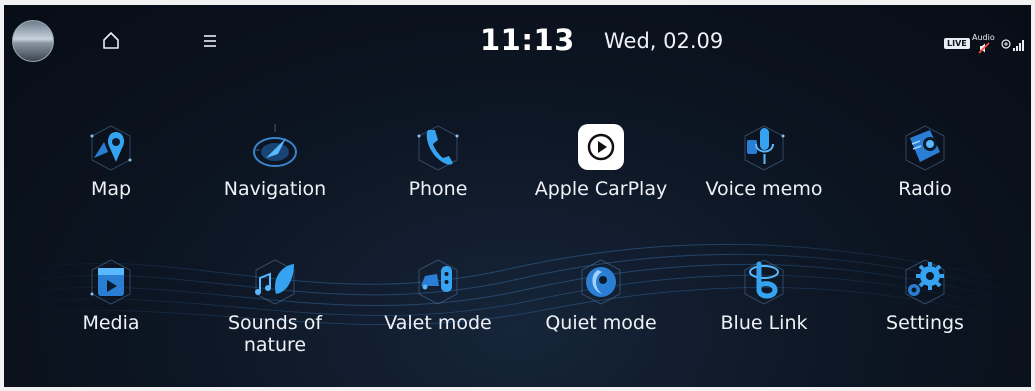 This screenshot has width=1035, height=391. I want to click on gears-icon, so click(925, 282).